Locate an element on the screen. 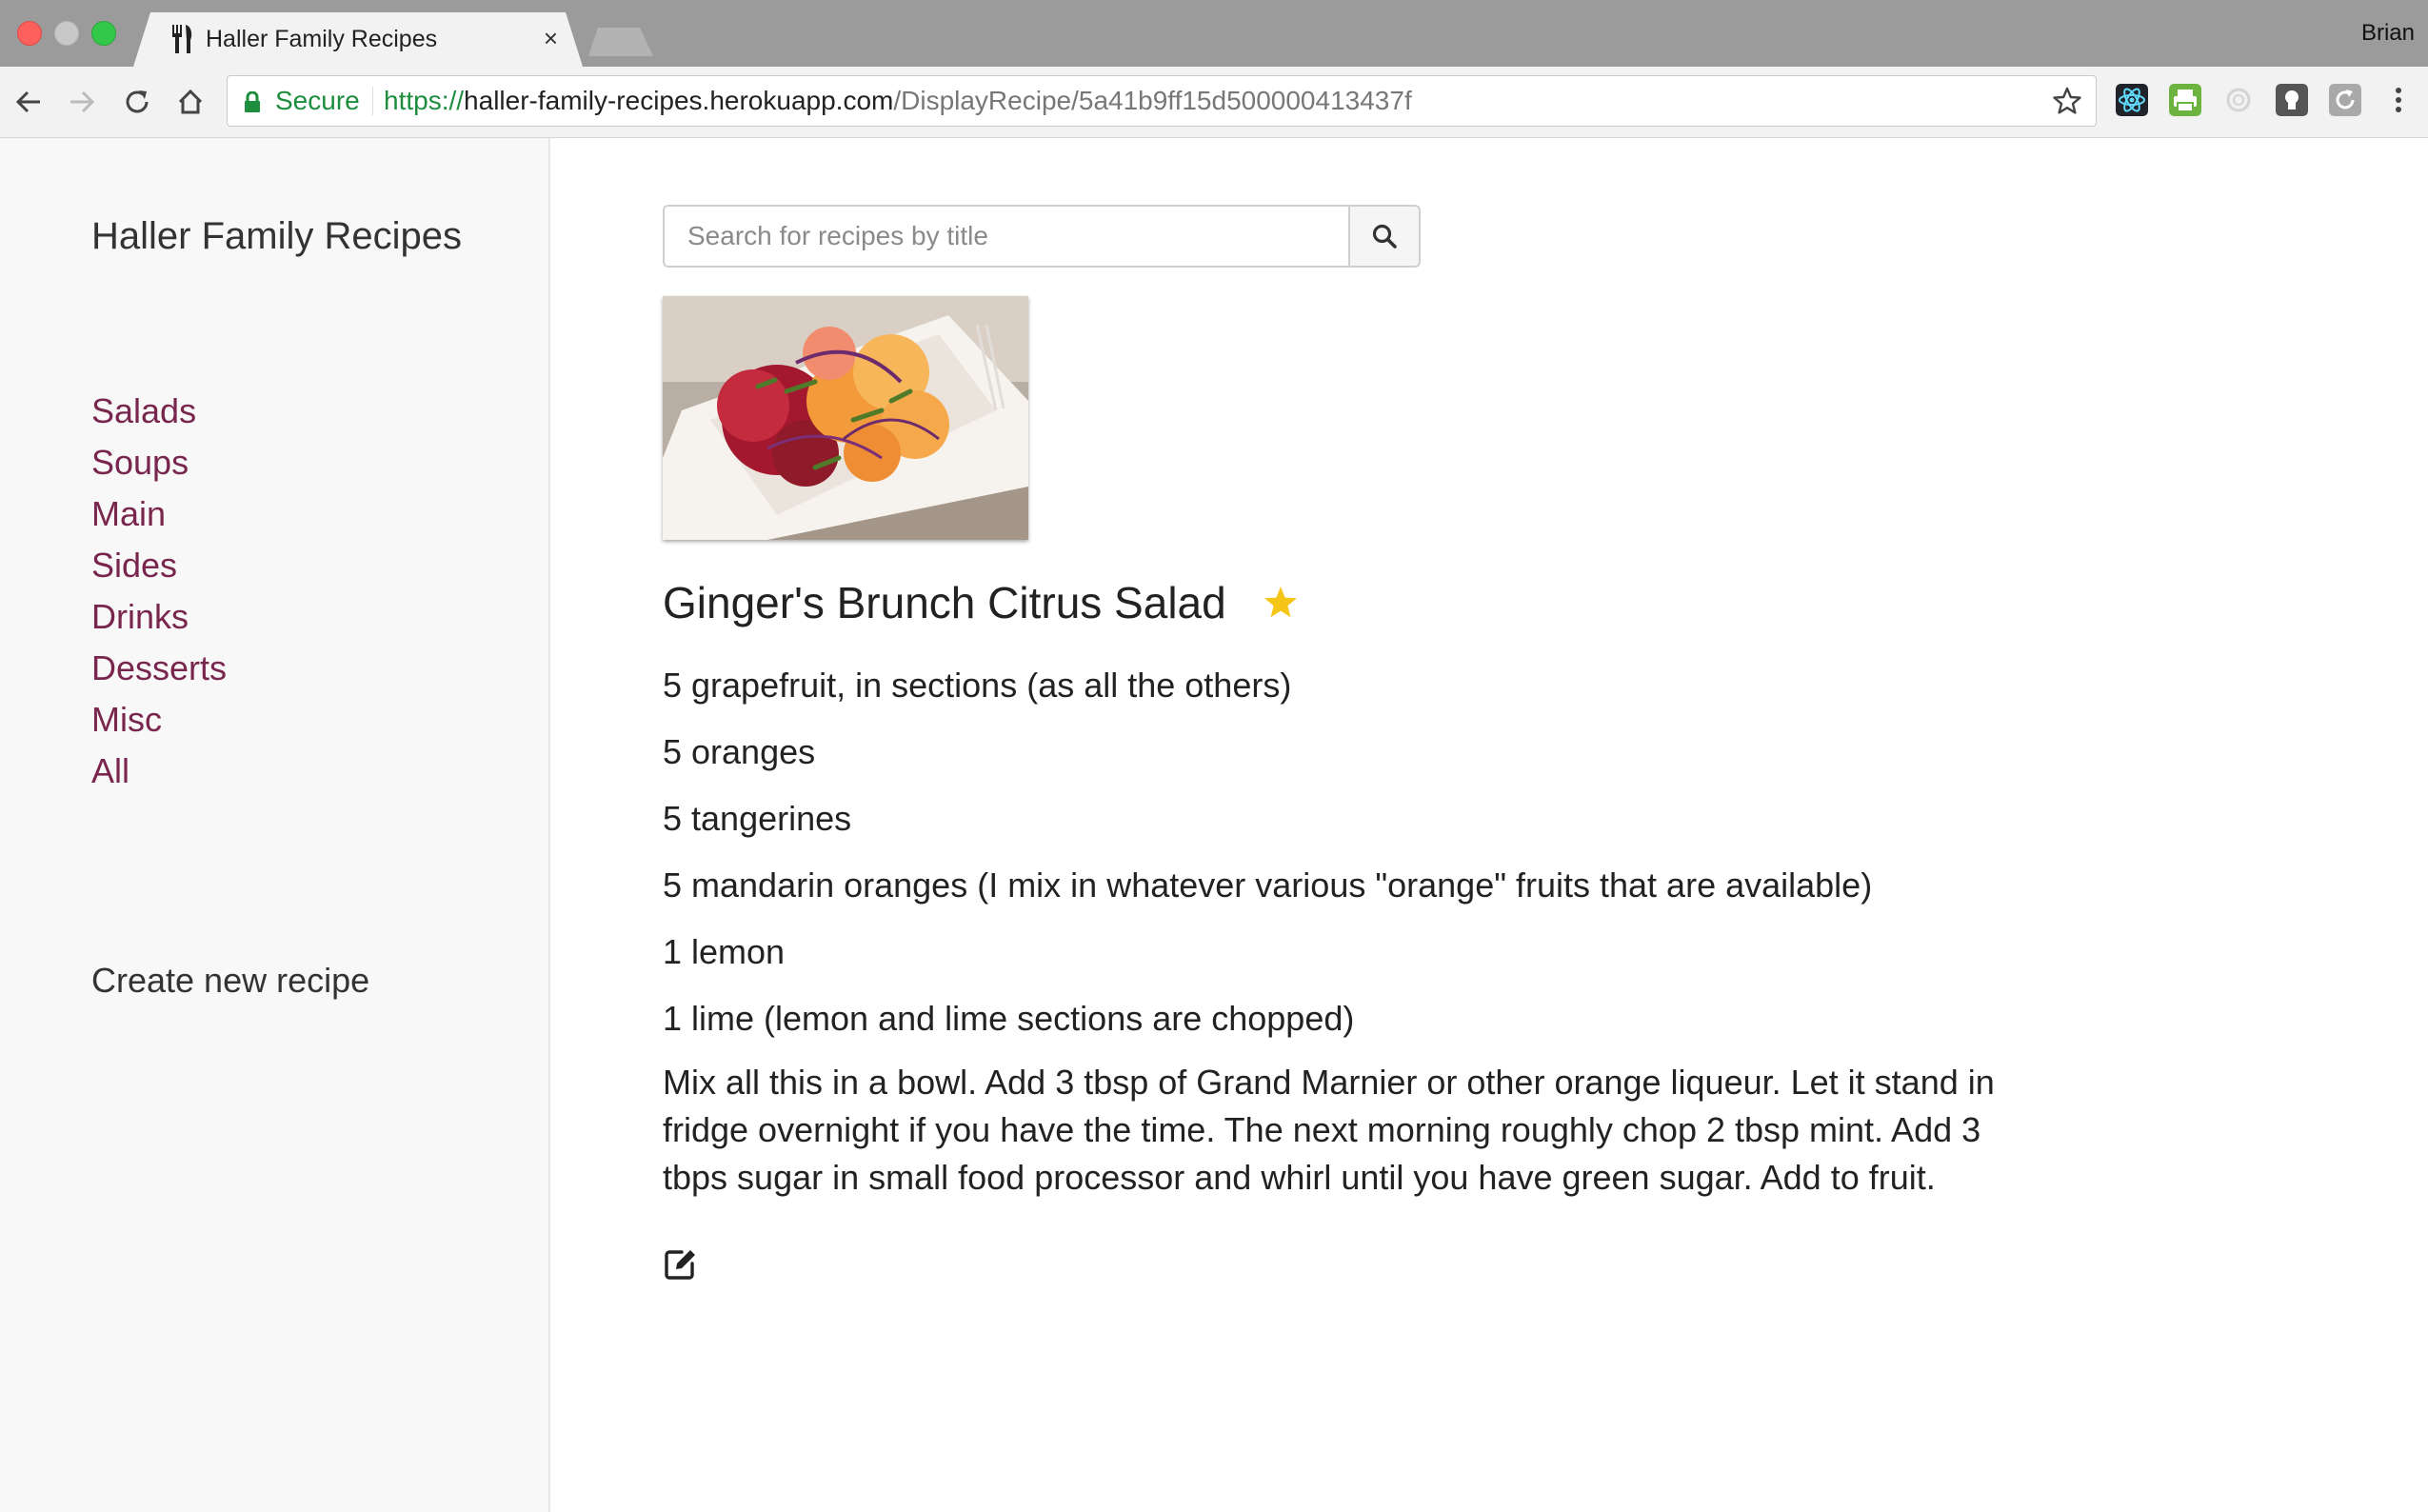 The height and width of the screenshot is (1512, 2428). back-button is located at coordinates (29, 102).